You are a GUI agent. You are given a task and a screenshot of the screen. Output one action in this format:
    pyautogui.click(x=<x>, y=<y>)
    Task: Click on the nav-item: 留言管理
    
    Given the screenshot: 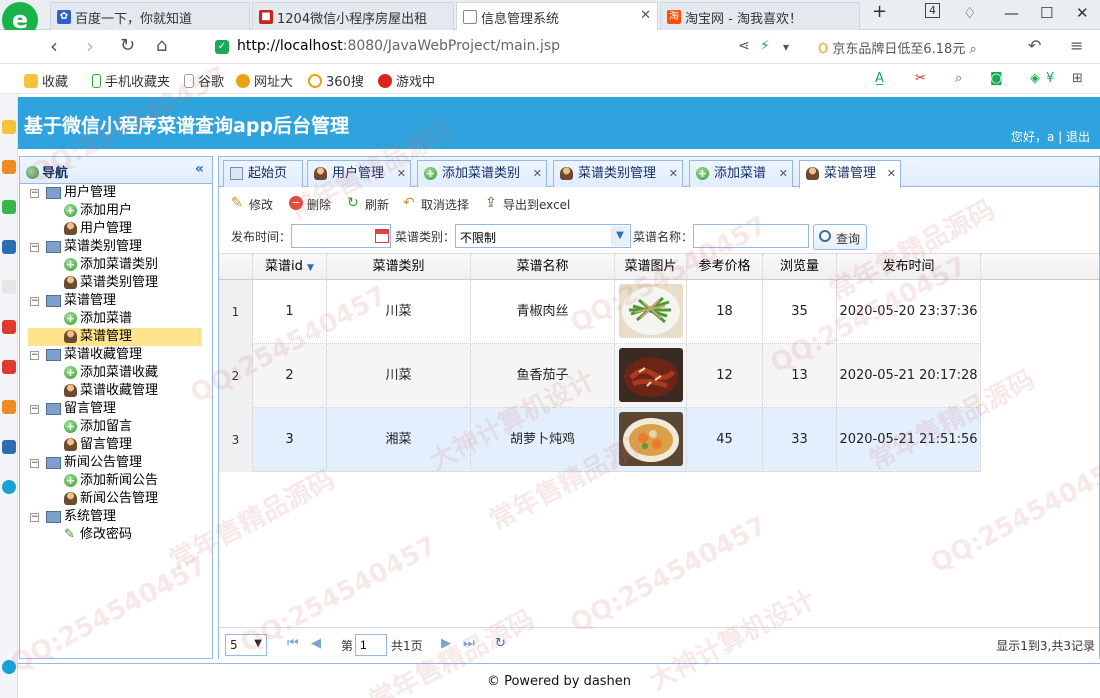 What is the action you would take?
    pyautogui.click(x=116, y=445)
    